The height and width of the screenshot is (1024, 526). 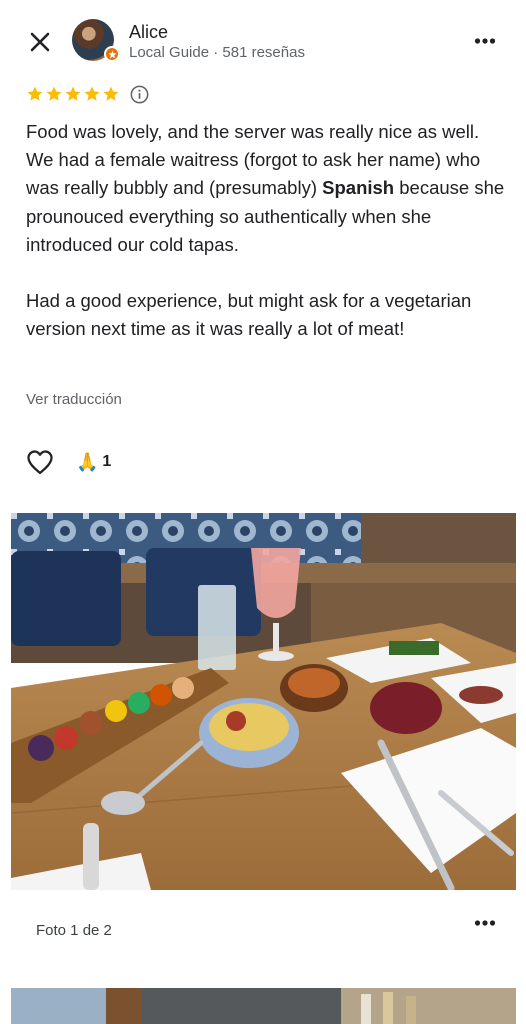 I want to click on more-options-button, so click(x=485, y=41).